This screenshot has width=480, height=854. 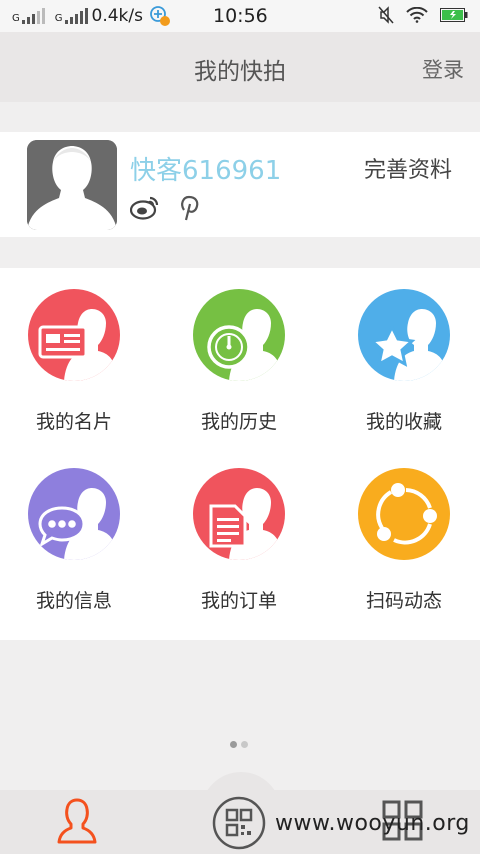 I want to click on star-icon, so click(x=404, y=335).